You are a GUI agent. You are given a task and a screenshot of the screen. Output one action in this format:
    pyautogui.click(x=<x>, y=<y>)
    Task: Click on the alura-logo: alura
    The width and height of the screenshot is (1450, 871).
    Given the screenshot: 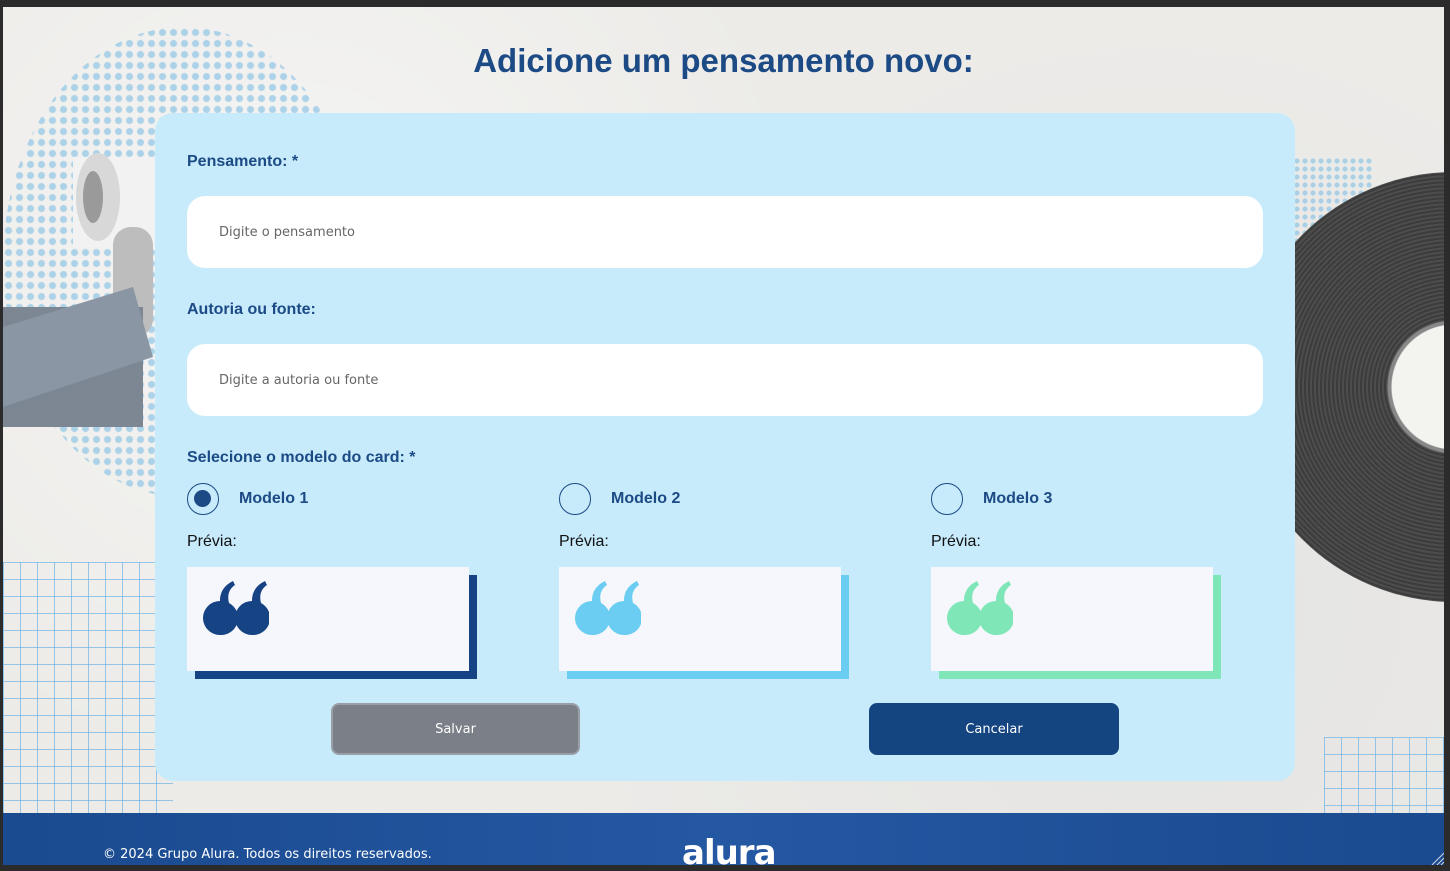 What is the action you would take?
    pyautogui.click(x=729, y=849)
    